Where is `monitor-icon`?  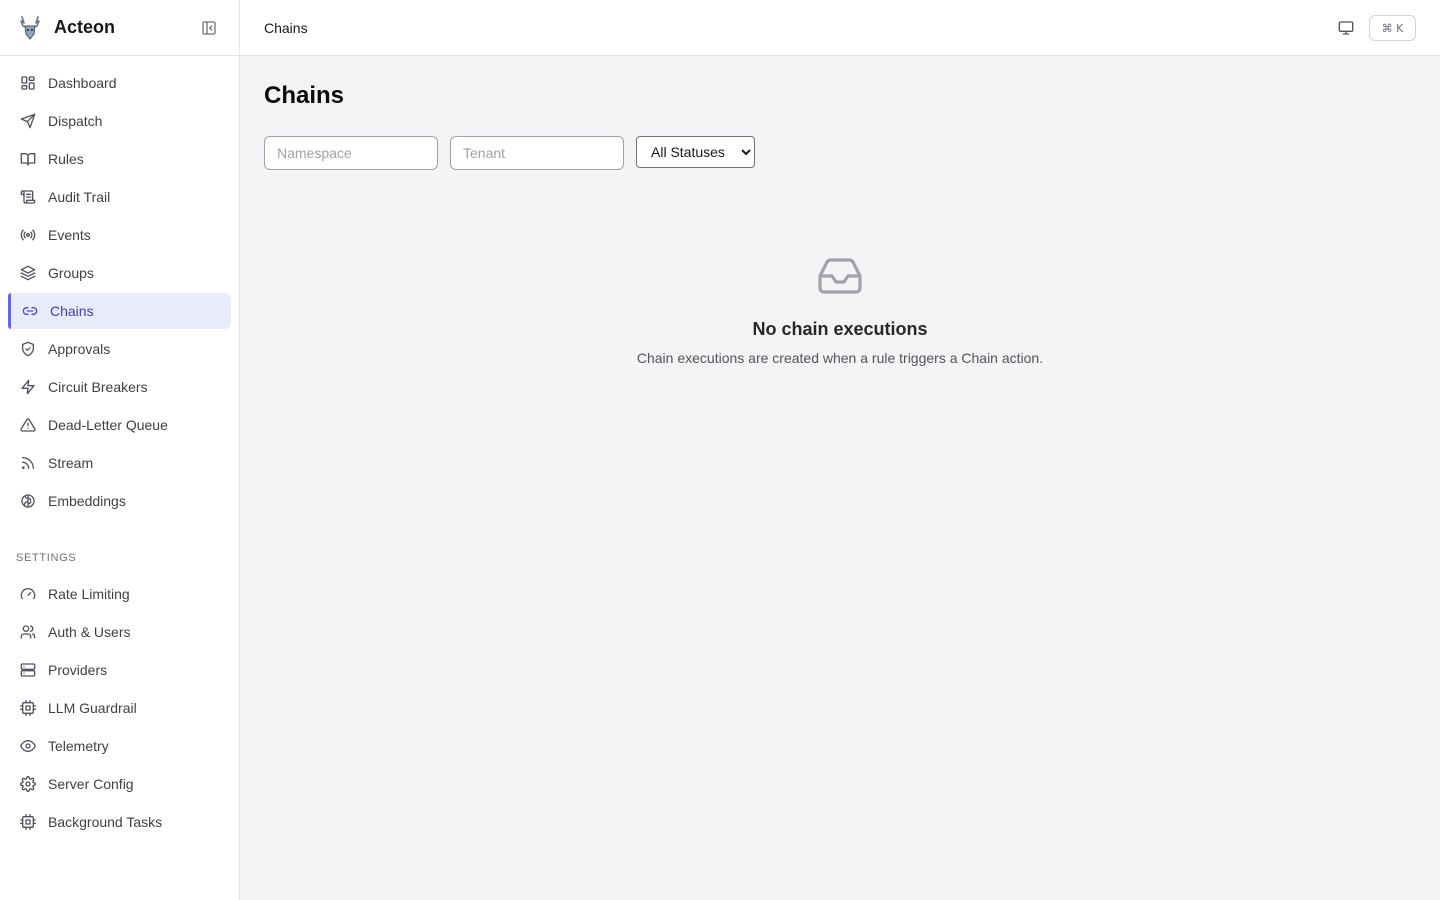 monitor-icon is located at coordinates (1346, 28).